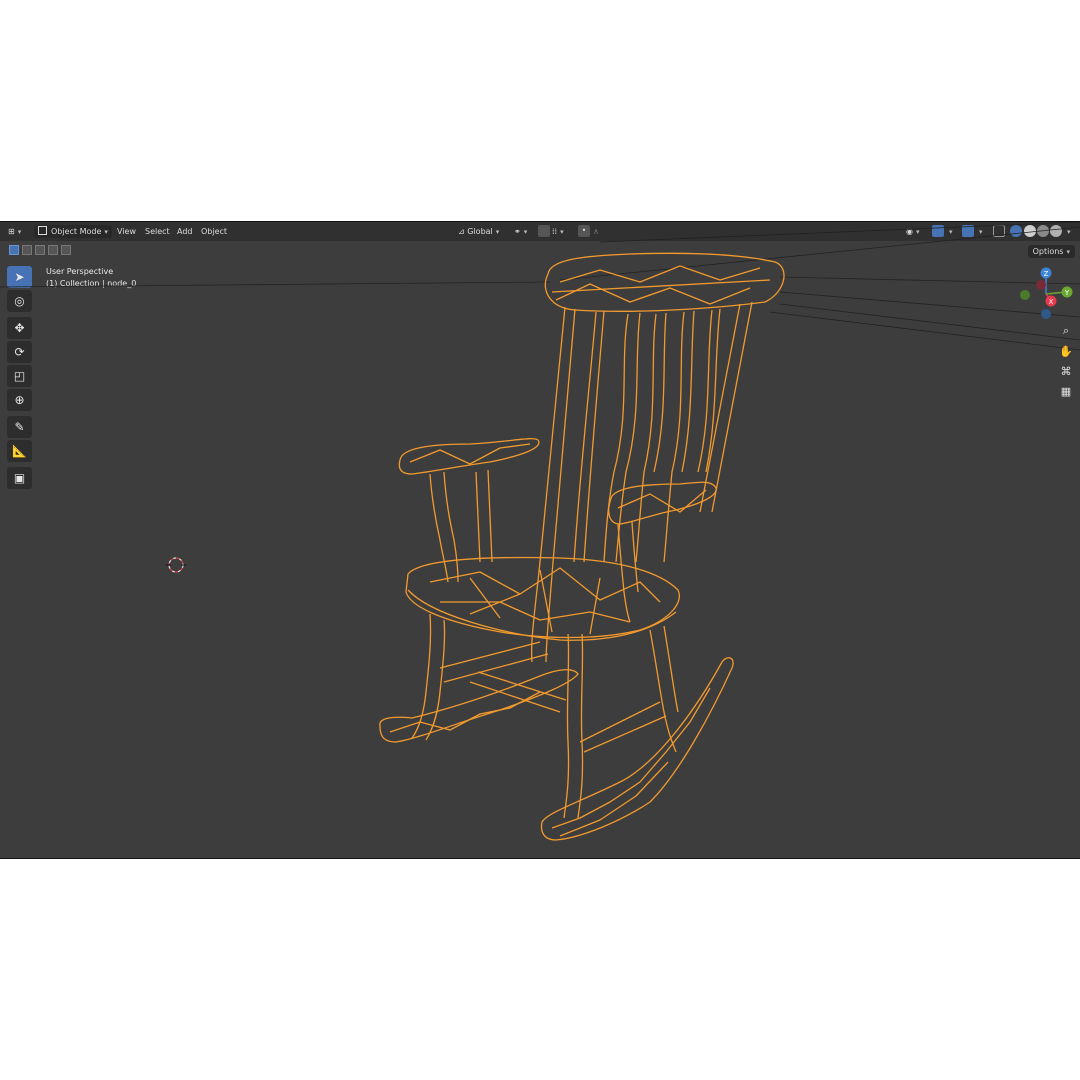 Image resolution: width=1080 pixels, height=1080 pixels. I want to click on pan-hand-icon: ✋, so click(1066, 351).